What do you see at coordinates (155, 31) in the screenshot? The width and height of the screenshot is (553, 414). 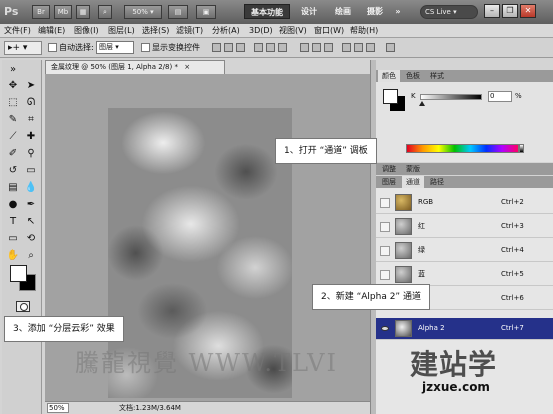 I see `menu-select: 选择(S)` at bounding box center [155, 31].